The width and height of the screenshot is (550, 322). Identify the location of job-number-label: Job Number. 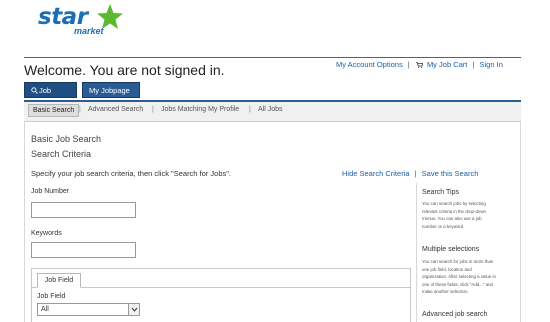
(50, 191).